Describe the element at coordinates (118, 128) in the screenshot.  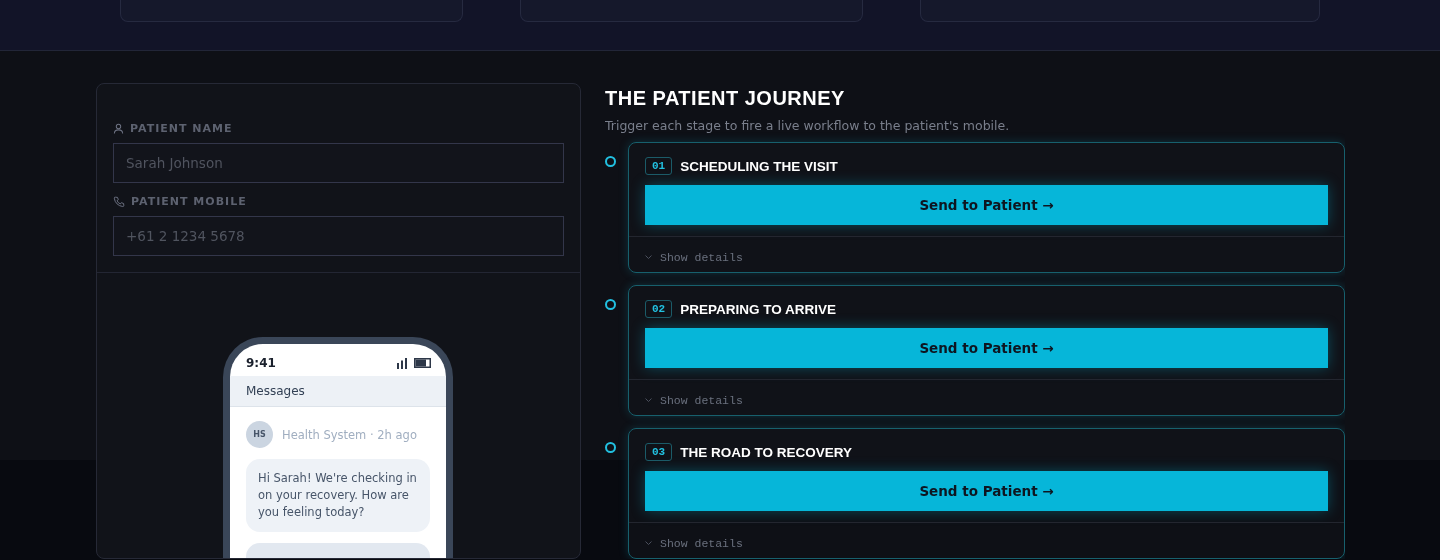
I see `person-icon` at that location.